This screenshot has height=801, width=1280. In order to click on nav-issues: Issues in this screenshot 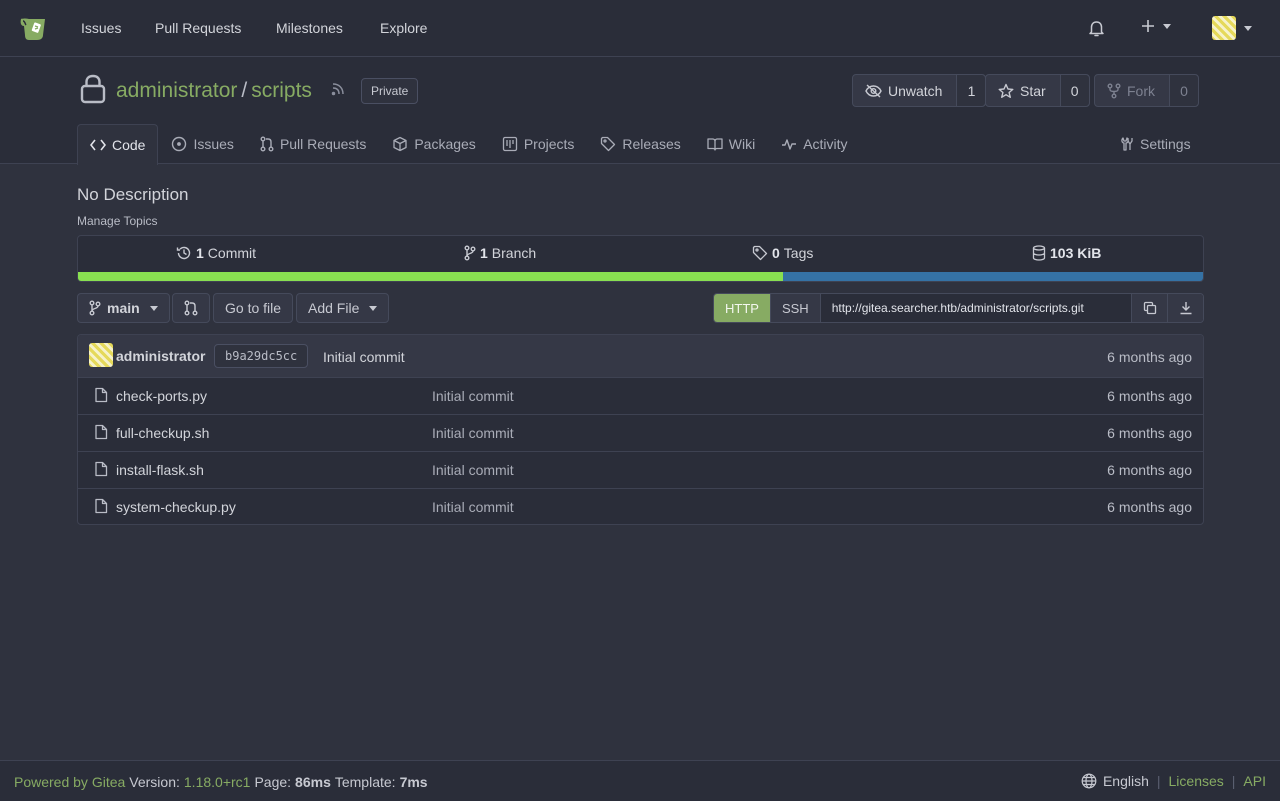, I will do `click(101, 28)`.